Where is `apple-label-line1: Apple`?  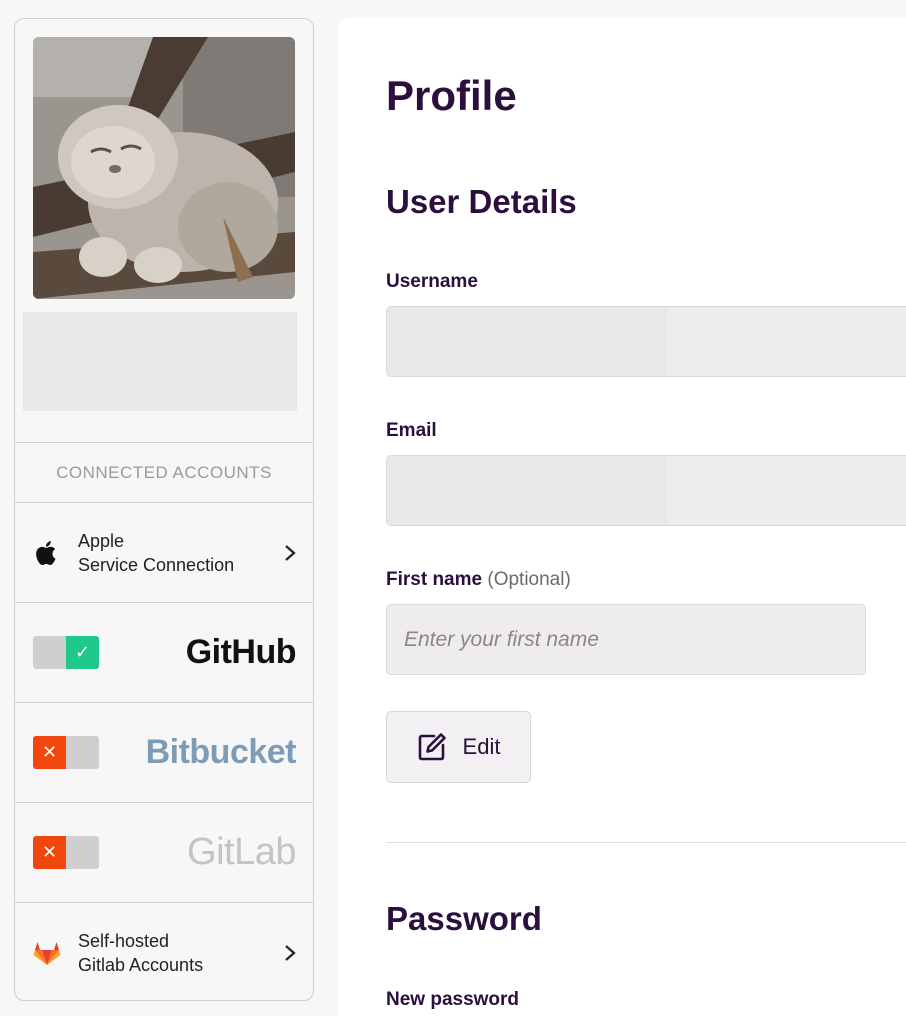
apple-label-line1: Apple is located at coordinates (101, 540).